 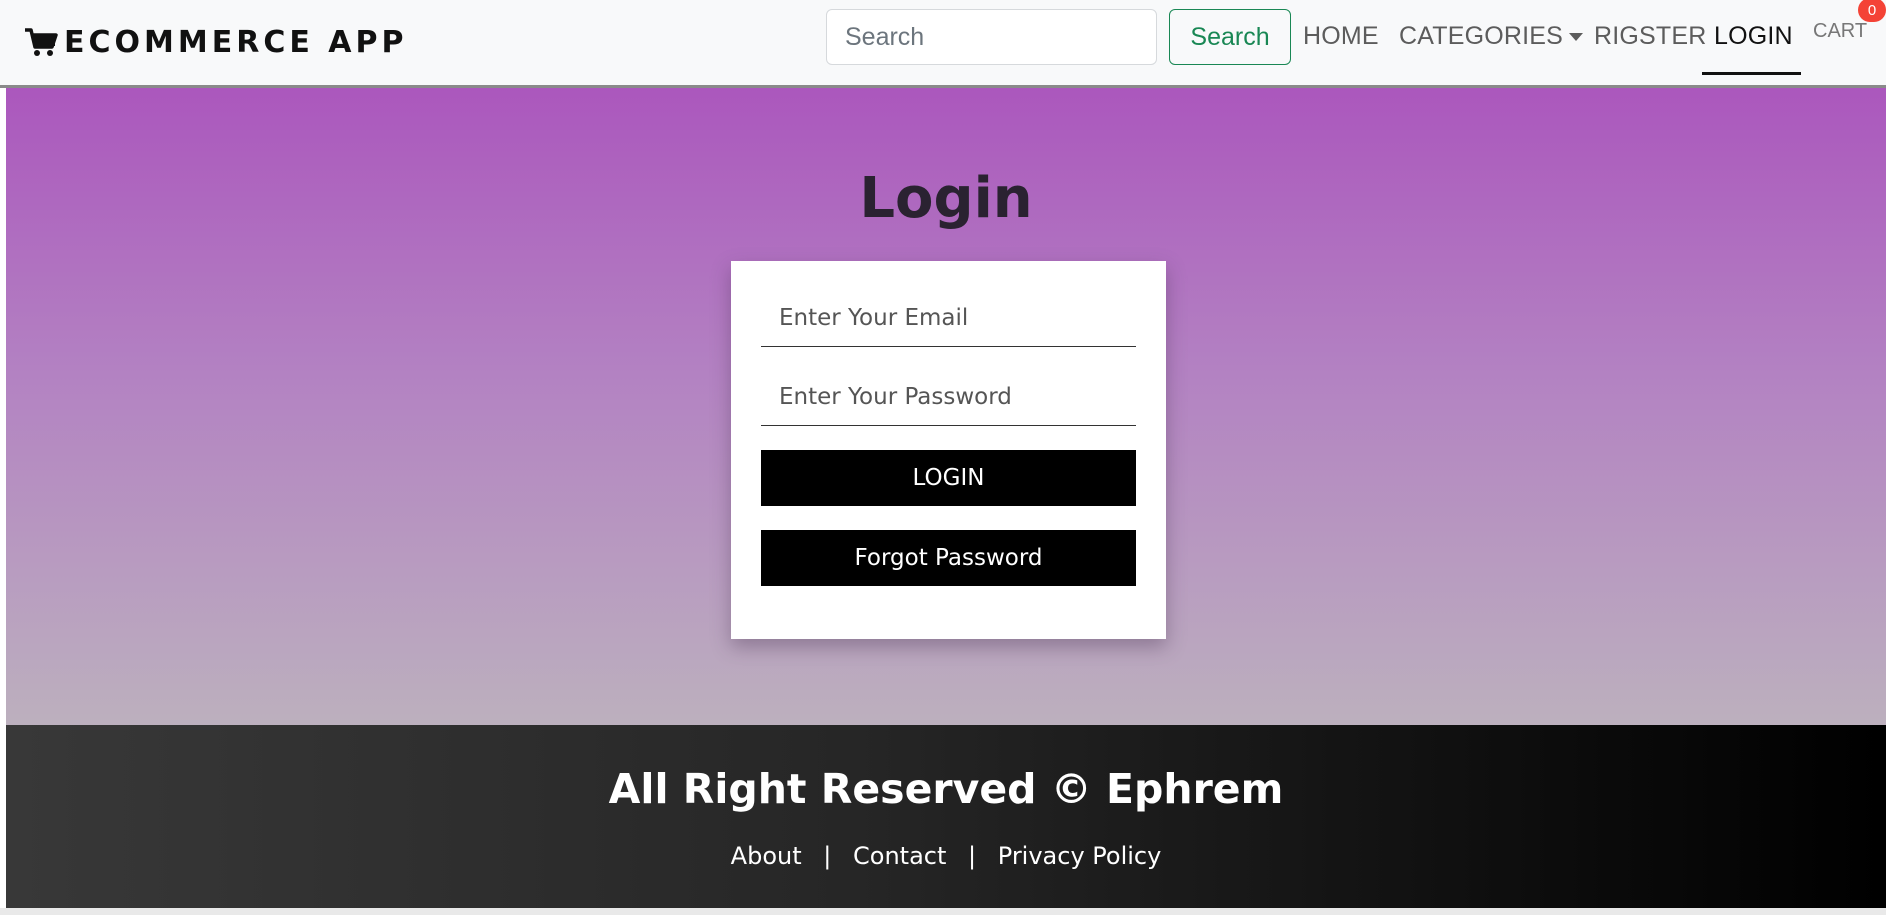 What do you see at coordinates (946, 789) in the screenshot?
I see `footer-copyright: All Right Reserved © Ephrem` at bounding box center [946, 789].